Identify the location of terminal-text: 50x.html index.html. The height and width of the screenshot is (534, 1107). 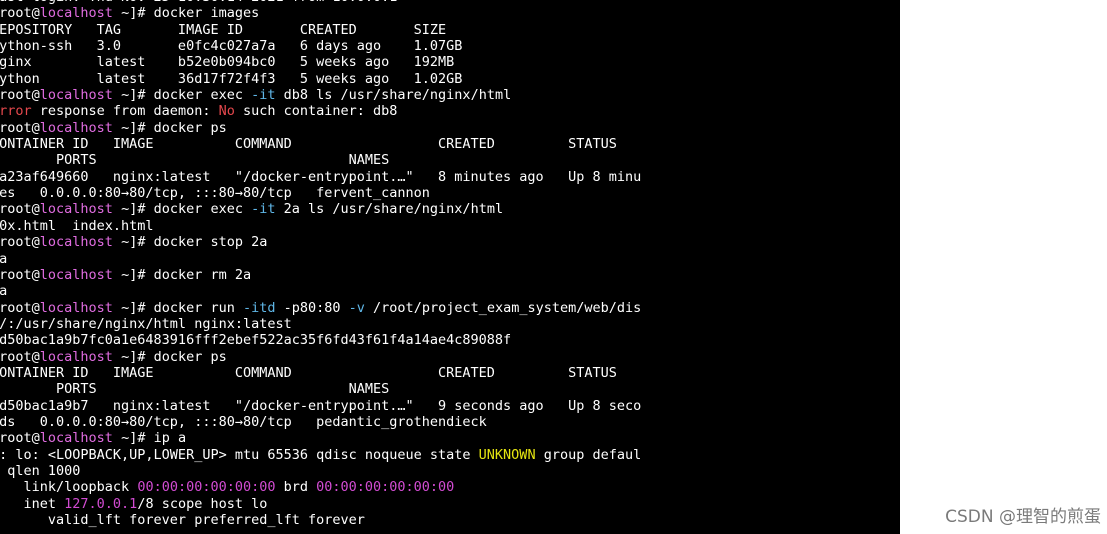
(77, 225).